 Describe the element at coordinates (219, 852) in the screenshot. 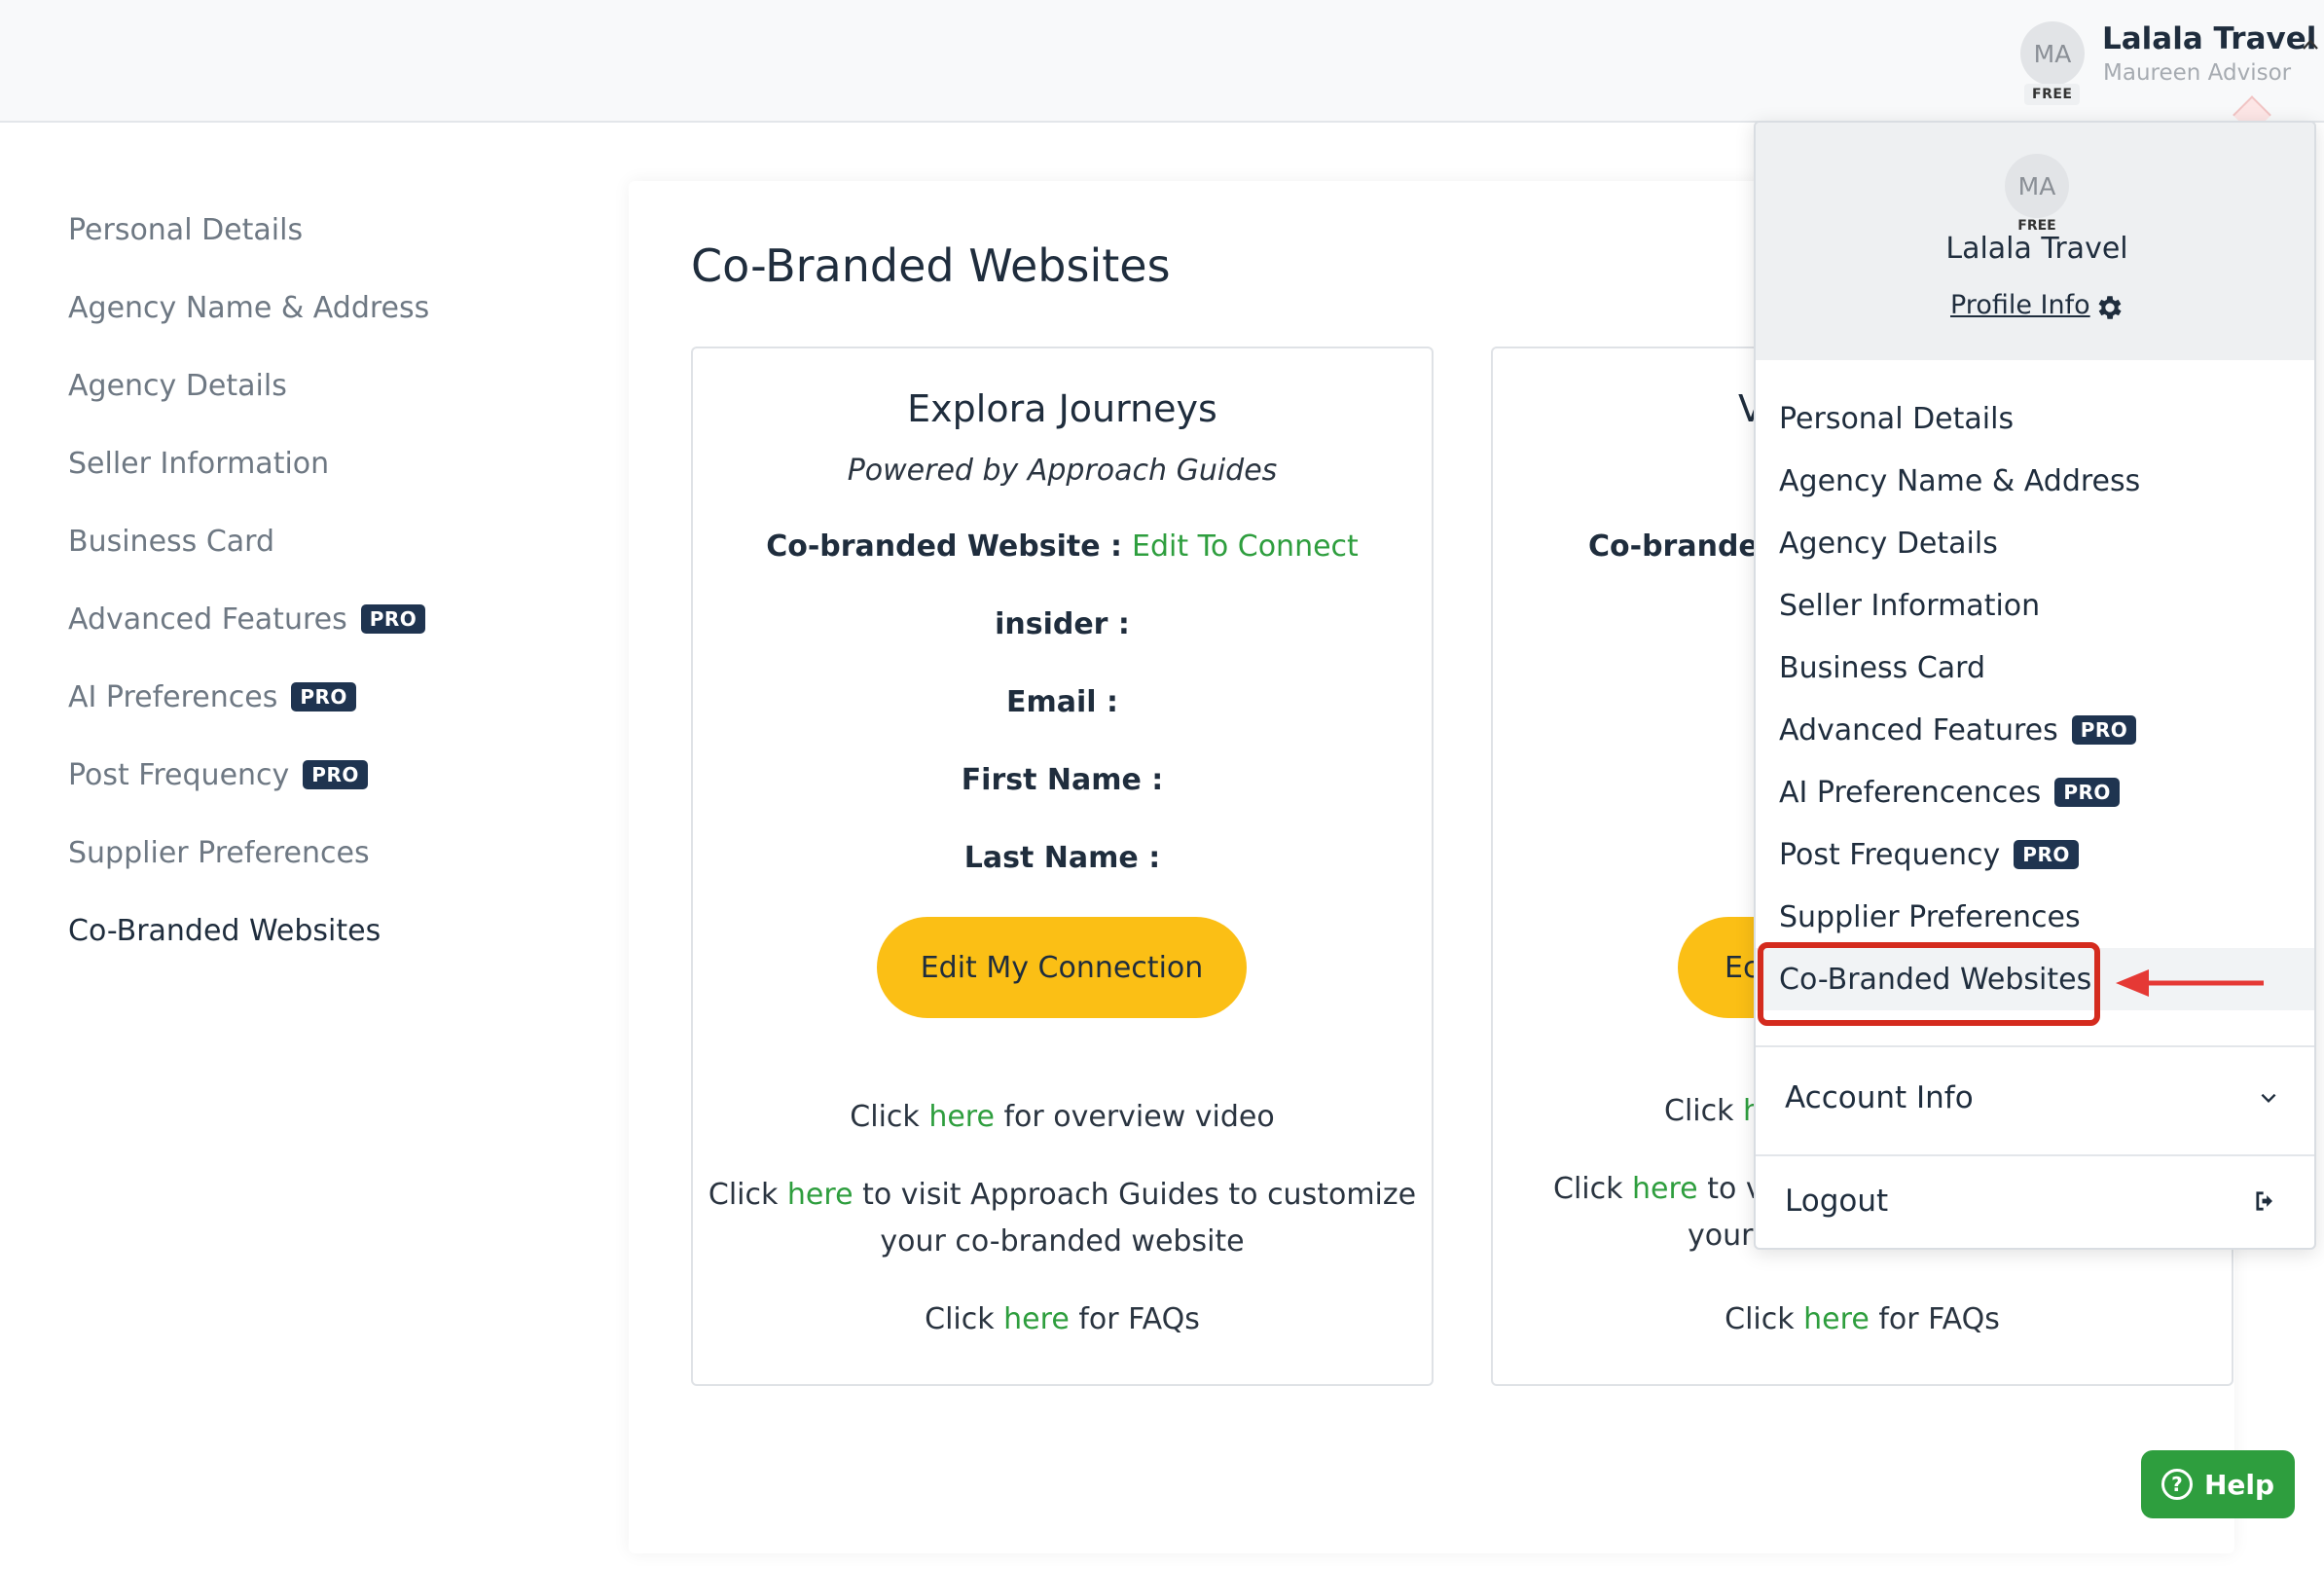

I see `sidebar-item-label: Supplier Preferences` at that location.